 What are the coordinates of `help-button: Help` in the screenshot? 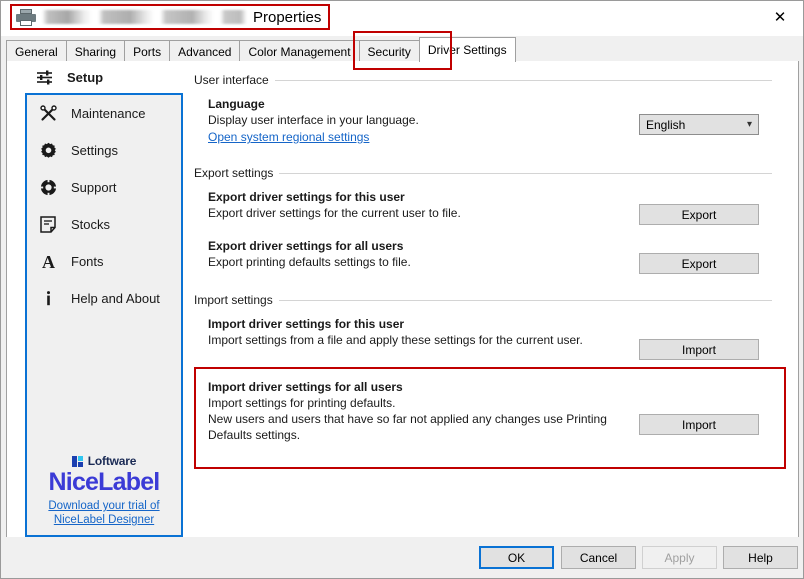 It's located at (760, 557).